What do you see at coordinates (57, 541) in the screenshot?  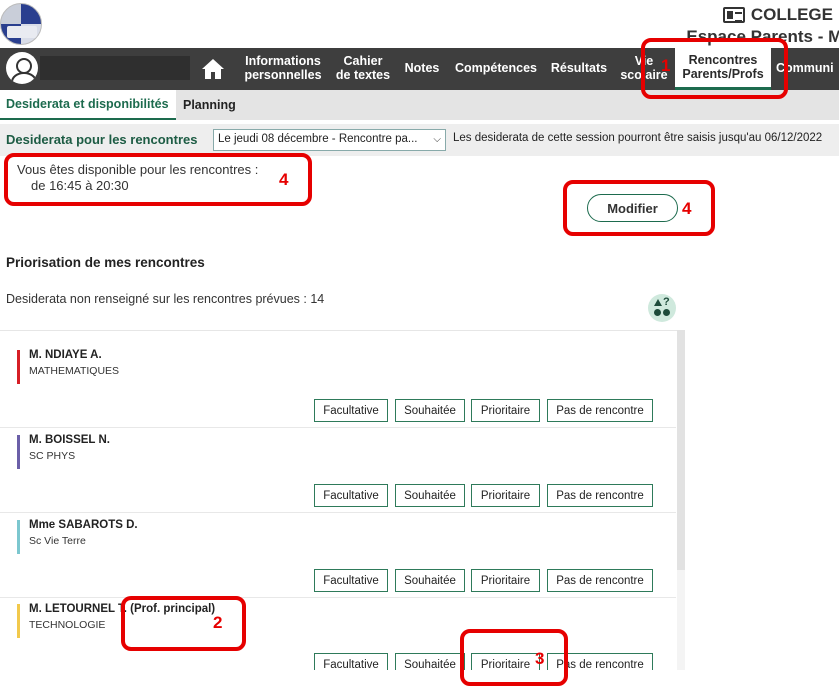 I see `teacher-subject: Sc Vie Terre` at bounding box center [57, 541].